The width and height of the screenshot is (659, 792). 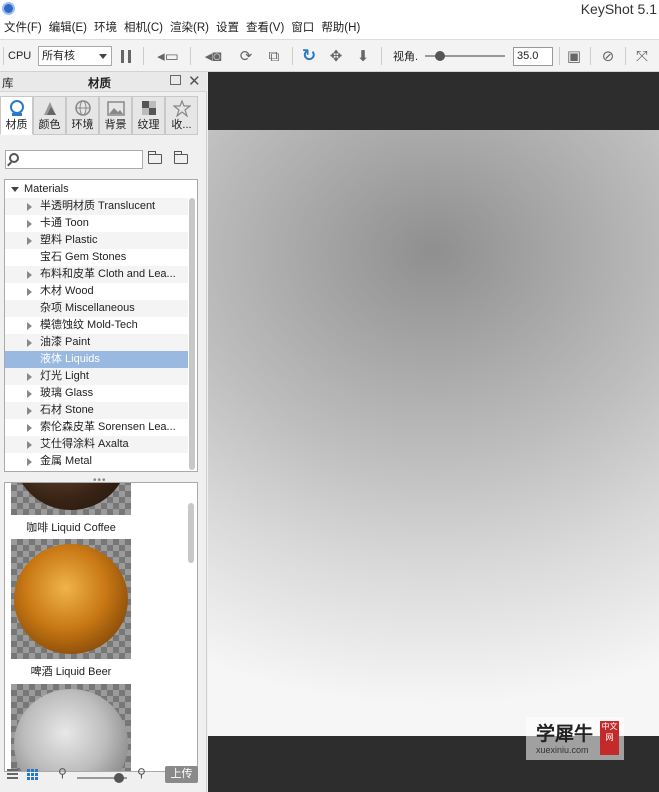 I want to click on thumbnail-size-slider, so click(x=102, y=778).